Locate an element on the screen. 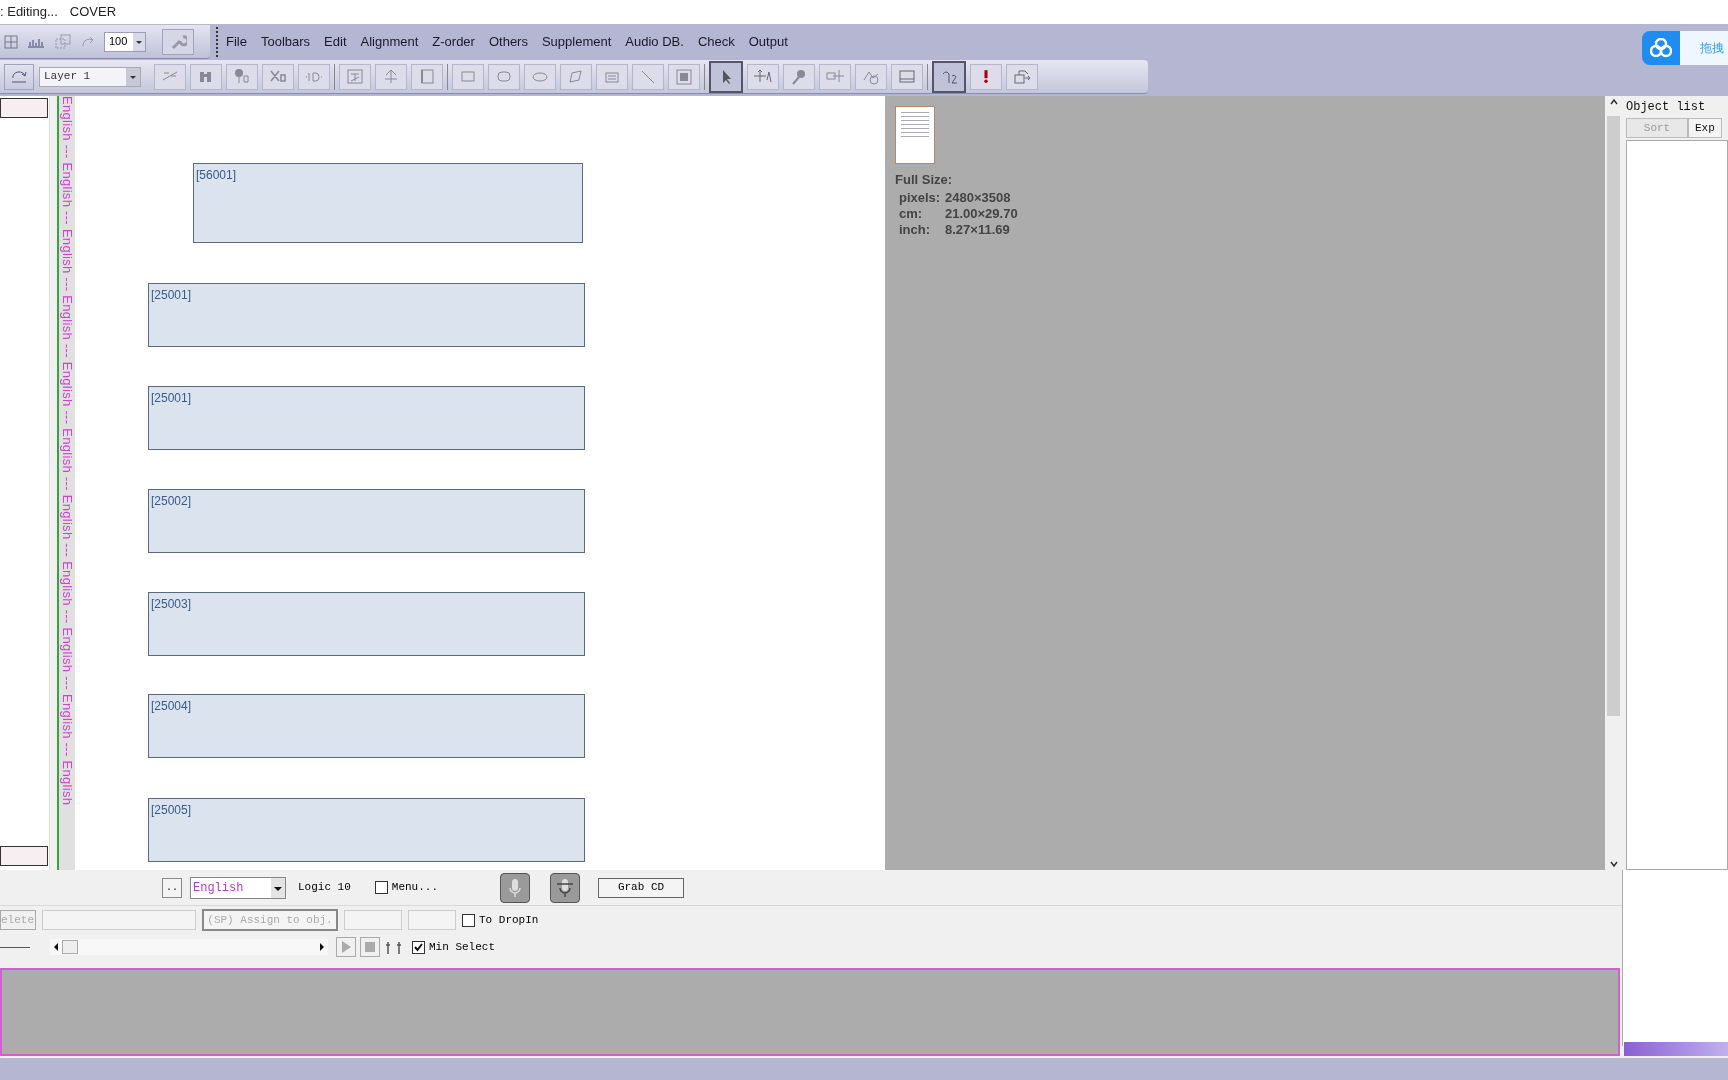  document-icon is located at coordinates (427, 76).